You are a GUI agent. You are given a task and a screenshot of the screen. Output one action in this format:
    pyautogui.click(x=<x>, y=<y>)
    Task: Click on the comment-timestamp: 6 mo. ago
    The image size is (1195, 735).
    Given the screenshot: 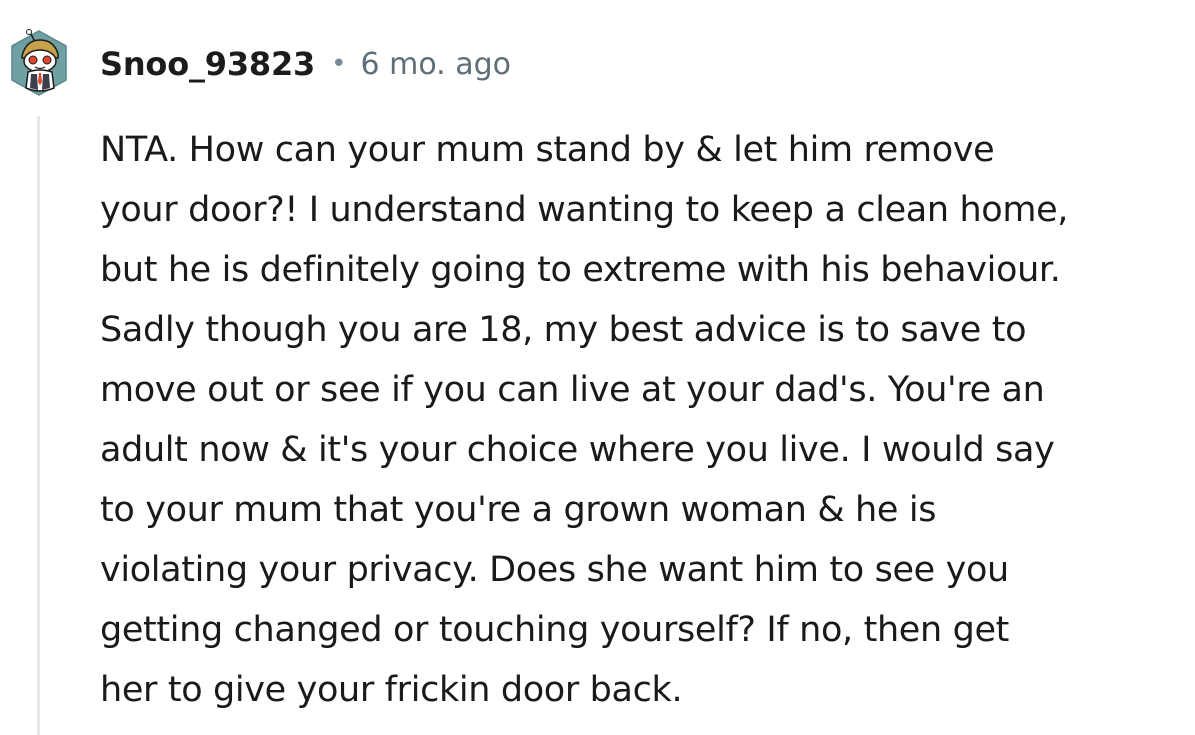 What is the action you would take?
    pyautogui.click(x=435, y=64)
    